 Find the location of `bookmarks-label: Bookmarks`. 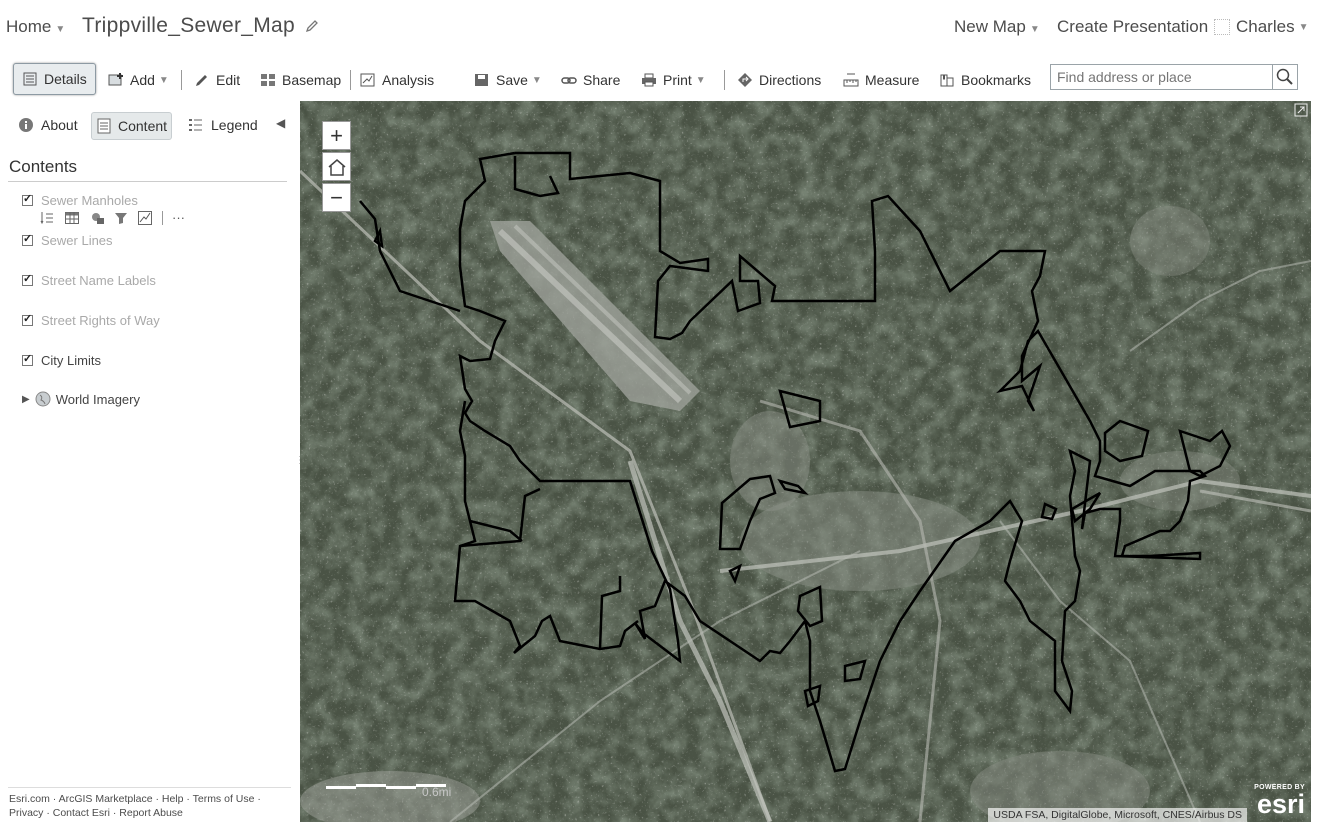

bookmarks-label: Bookmarks is located at coordinates (996, 80).